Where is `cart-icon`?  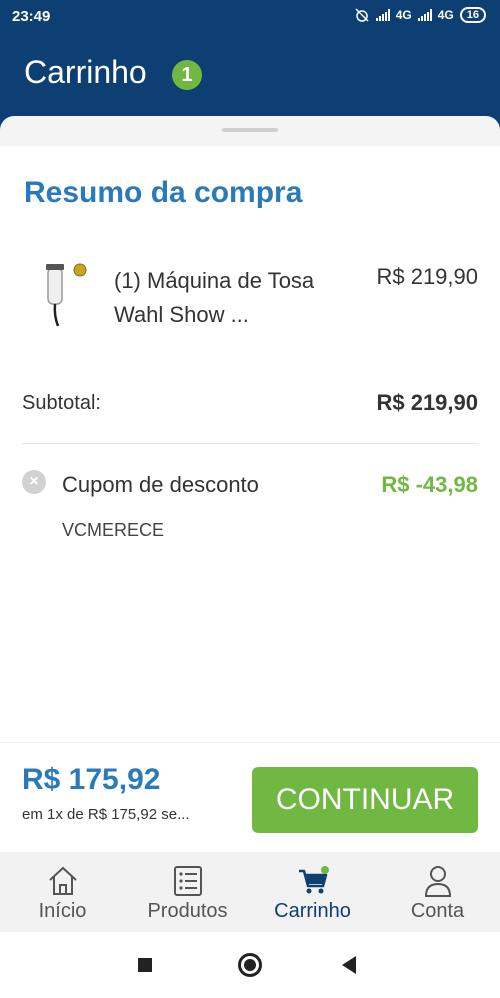
cart-icon is located at coordinates (313, 880).